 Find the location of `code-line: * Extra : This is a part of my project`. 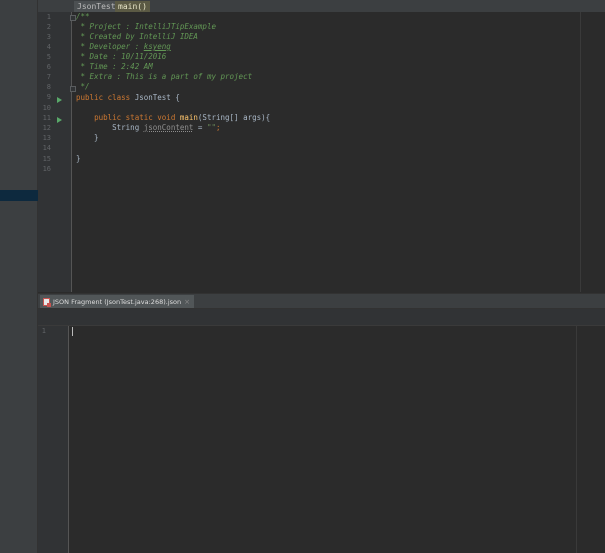

code-line: * Extra : This is a part of my project is located at coordinates (164, 76).